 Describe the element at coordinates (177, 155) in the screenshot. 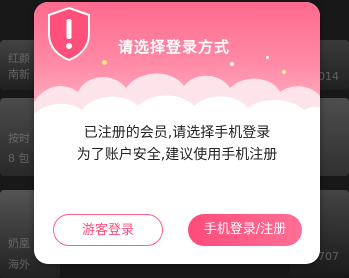

I see `message-line: 为了账户安全,建议使用手机注册` at that location.